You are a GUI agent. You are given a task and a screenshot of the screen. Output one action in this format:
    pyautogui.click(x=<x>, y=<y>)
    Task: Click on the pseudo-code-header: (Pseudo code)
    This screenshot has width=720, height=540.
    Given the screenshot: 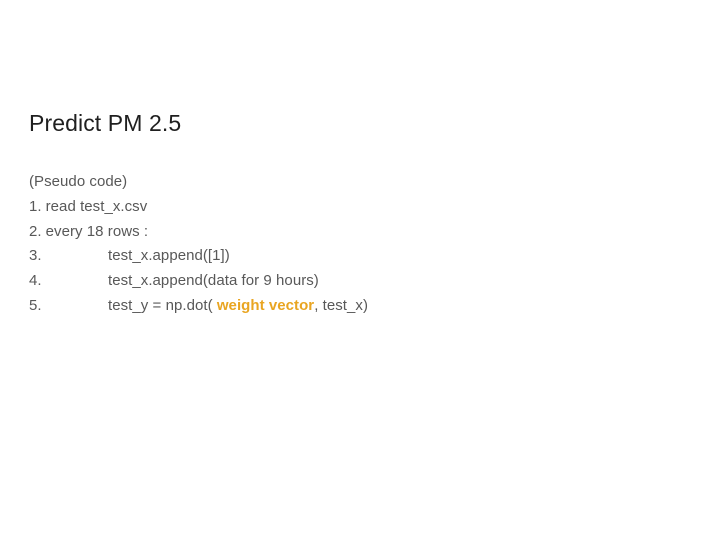 What is the action you would take?
    pyautogui.click(x=359, y=182)
    